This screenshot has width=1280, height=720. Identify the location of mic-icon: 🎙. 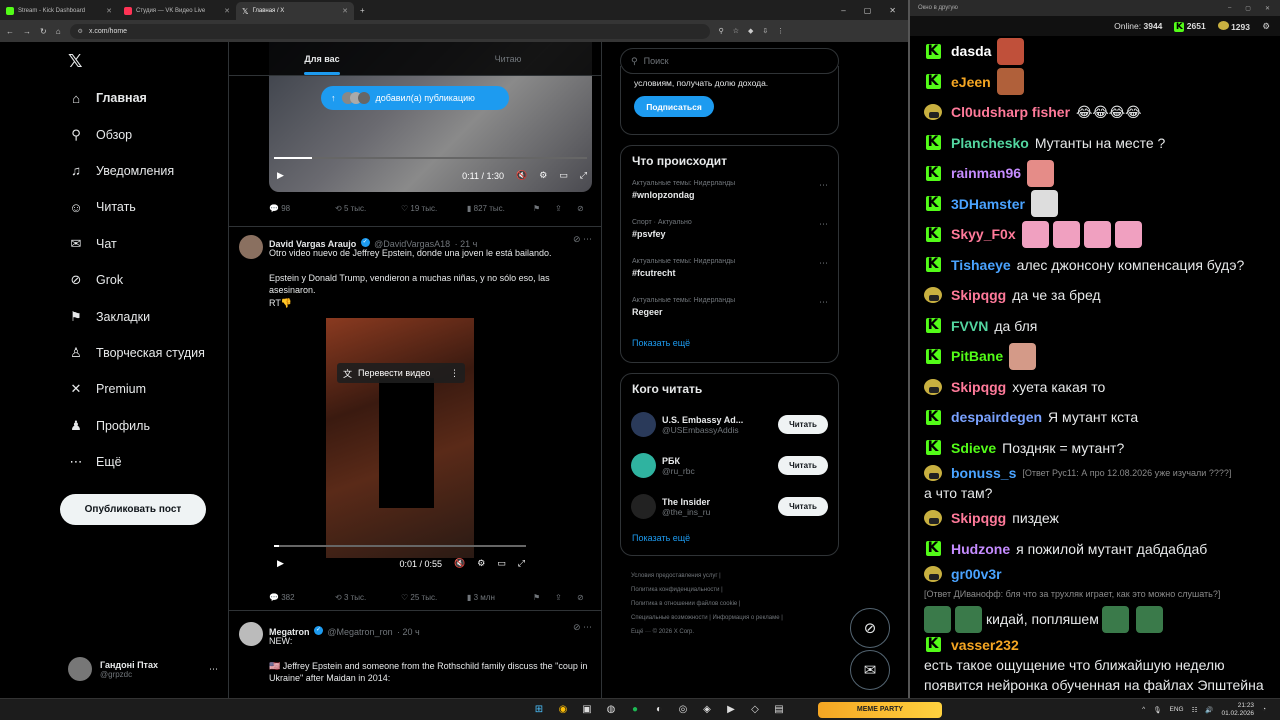
(1157, 710).